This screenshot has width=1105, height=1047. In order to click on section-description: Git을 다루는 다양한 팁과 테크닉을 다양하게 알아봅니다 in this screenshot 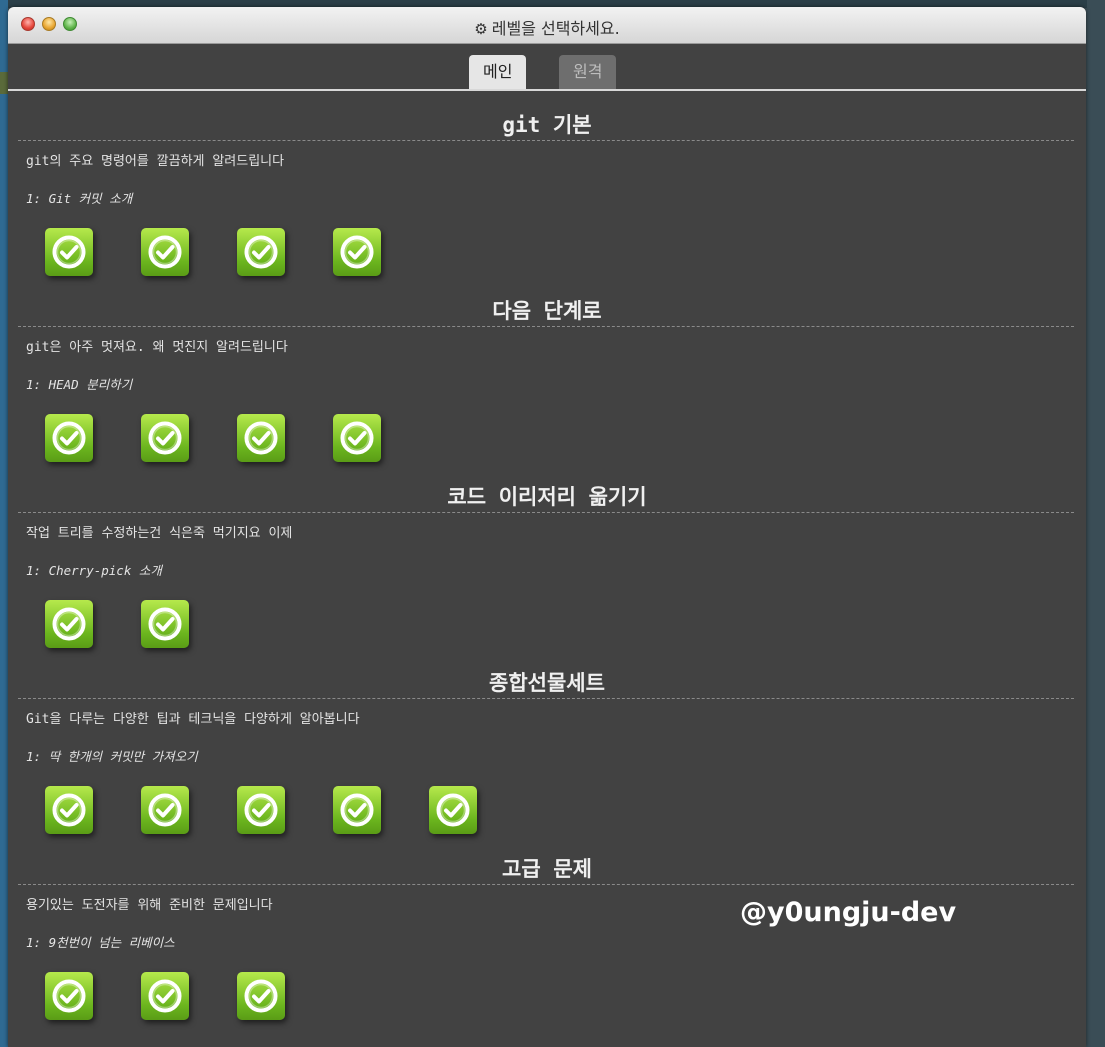, I will do `click(193, 719)`.